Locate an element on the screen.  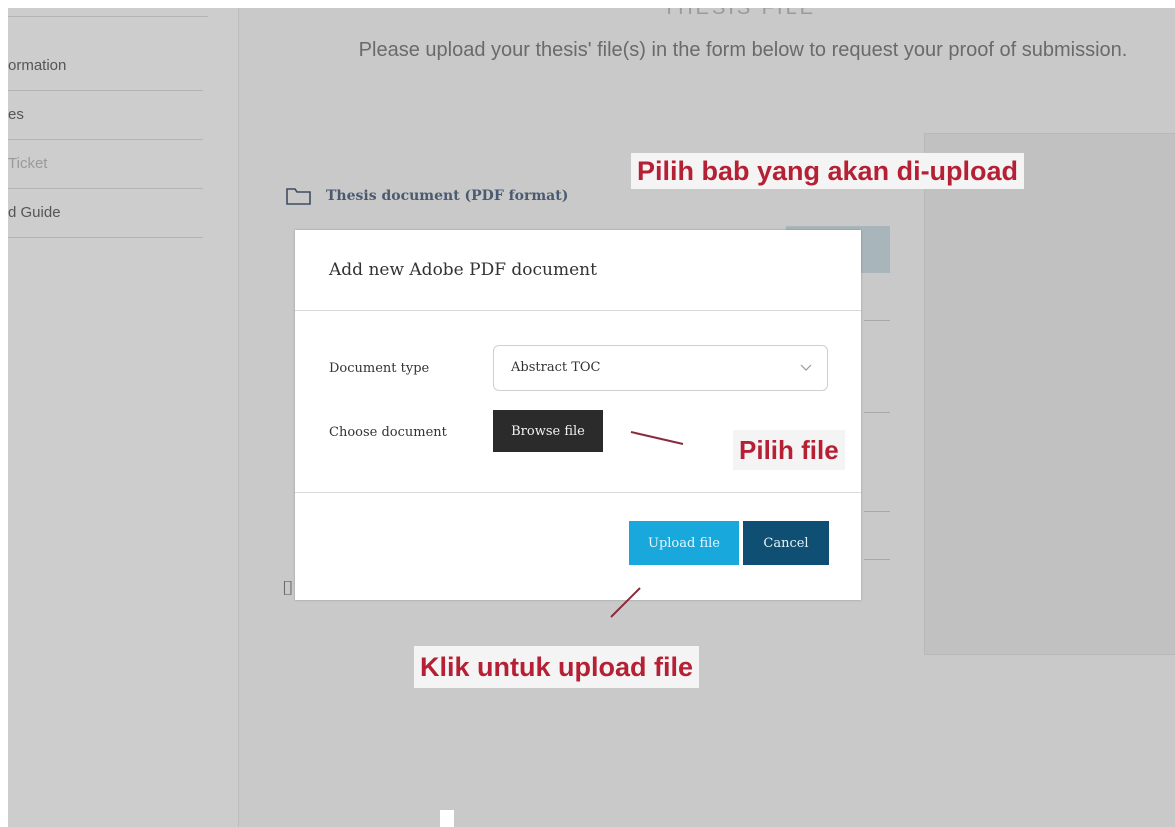
modal-title: Add new Adobe PDF document is located at coordinates (463, 270).